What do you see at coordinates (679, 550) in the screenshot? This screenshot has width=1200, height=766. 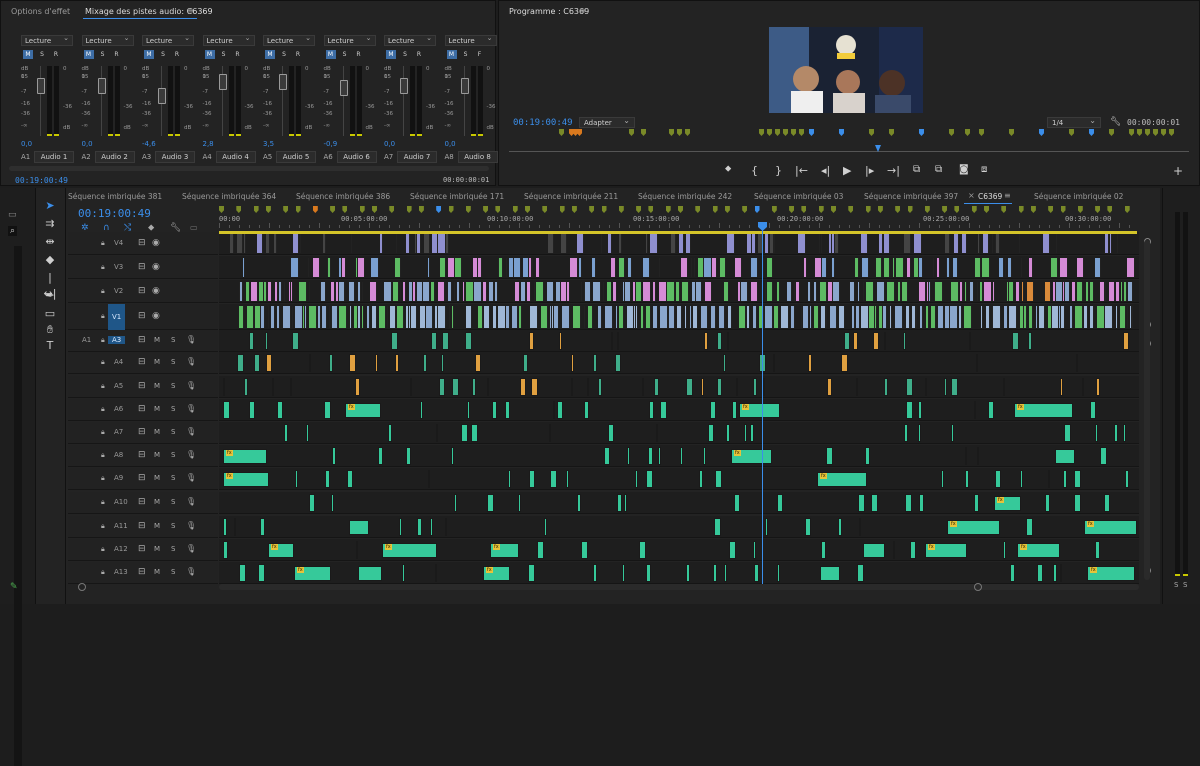 I see `track-lane: fx fx fx fx fx` at bounding box center [679, 550].